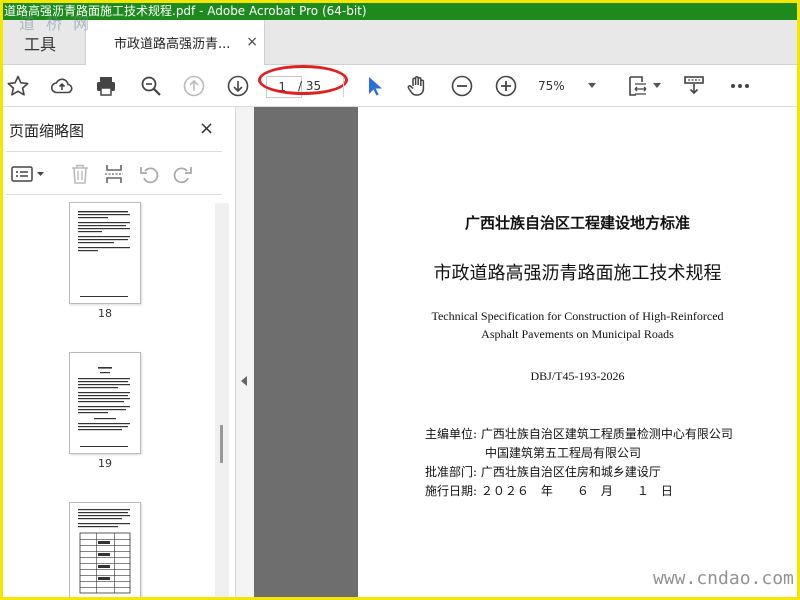  I want to click on thumbnail-page-number: 19, so click(105, 463).